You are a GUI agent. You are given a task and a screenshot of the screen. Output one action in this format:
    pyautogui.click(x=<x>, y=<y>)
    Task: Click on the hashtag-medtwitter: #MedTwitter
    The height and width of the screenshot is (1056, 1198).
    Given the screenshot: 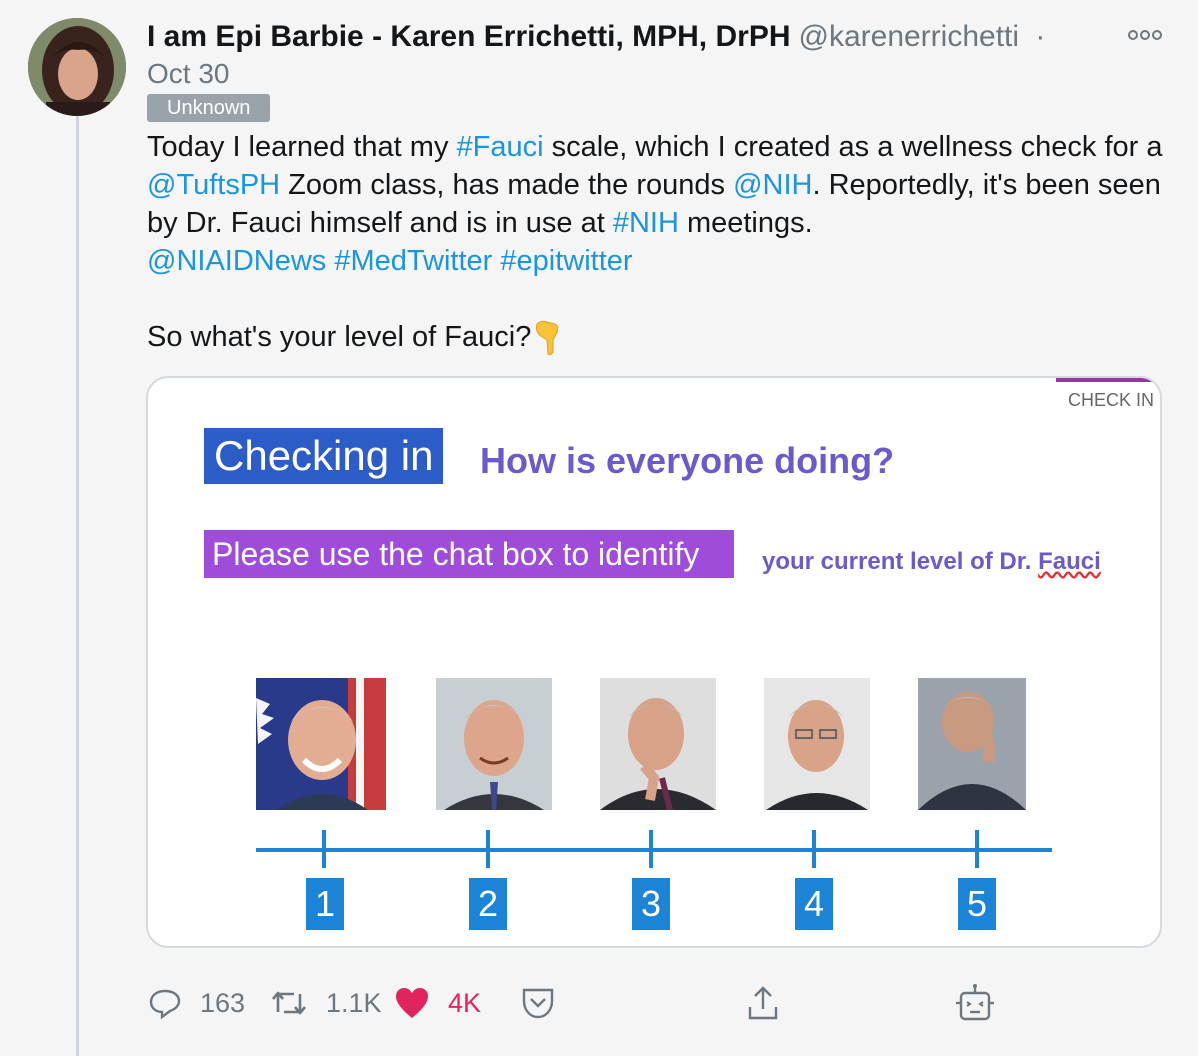 What is the action you would take?
    pyautogui.click(x=413, y=261)
    